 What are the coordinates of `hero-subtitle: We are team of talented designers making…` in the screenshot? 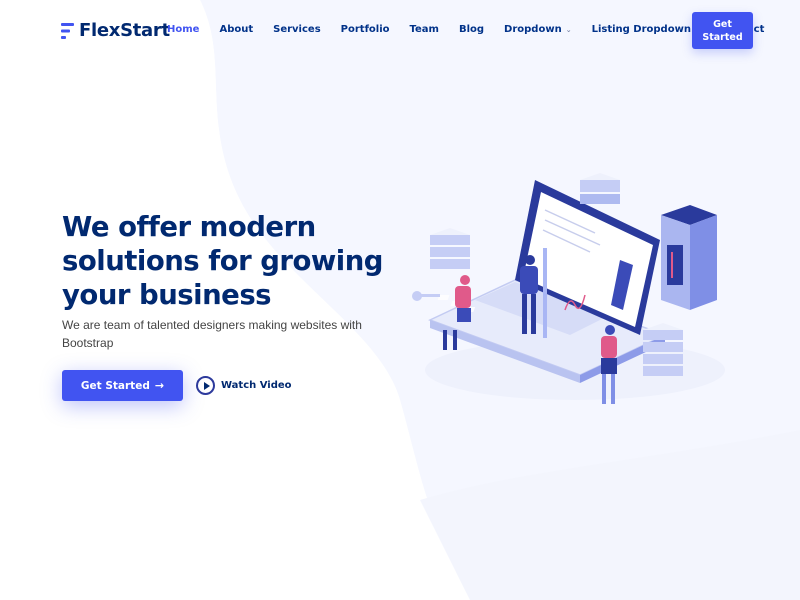 It's located at (212, 334).